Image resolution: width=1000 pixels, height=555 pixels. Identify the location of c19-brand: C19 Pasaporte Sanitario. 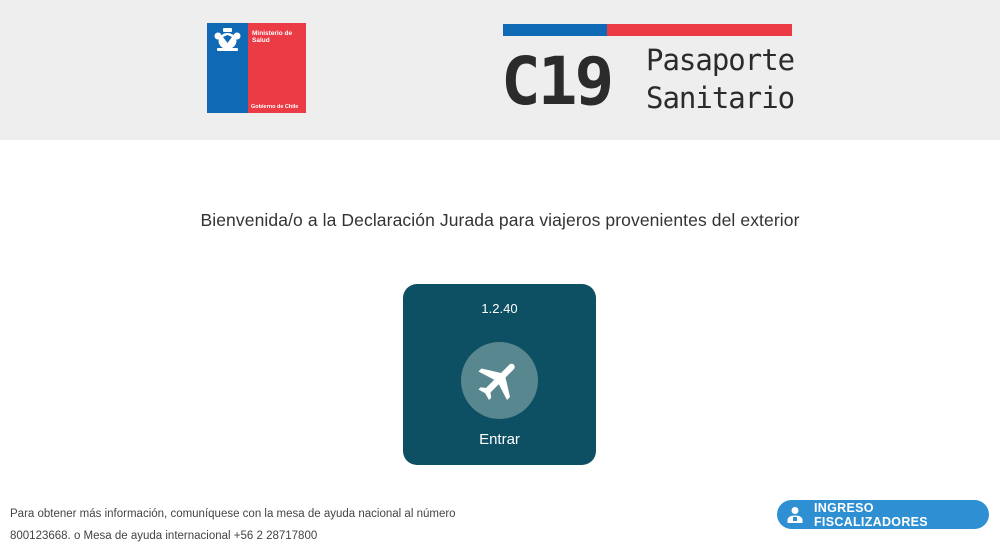
(648, 72).